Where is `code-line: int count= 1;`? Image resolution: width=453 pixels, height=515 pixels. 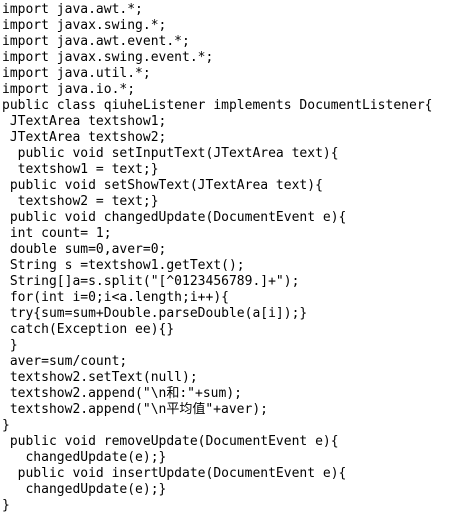
code-line: int count= 1; is located at coordinates (57, 233).